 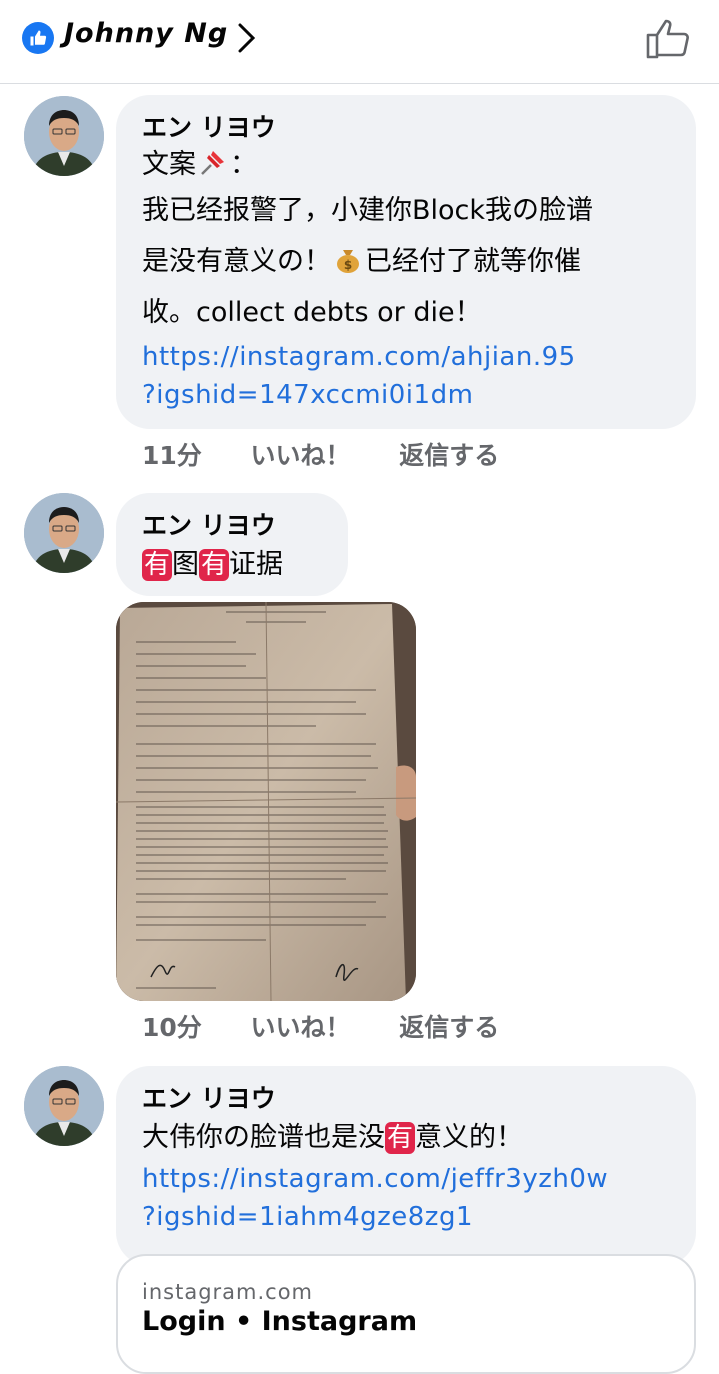 What do you see at coordinates (359, 42) in the screenshot?
I see `top-bar: Johnny Ng` at bounding box center [359, 42].